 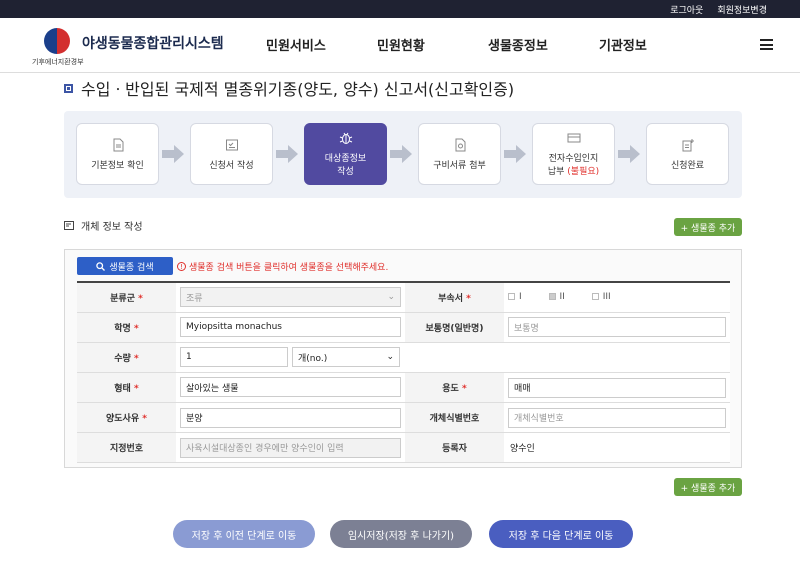 What do you see at coordinates (290, 387) in the screenshot?
I see `form-field: 살아있는 생물` at bounding box center [290, 387].